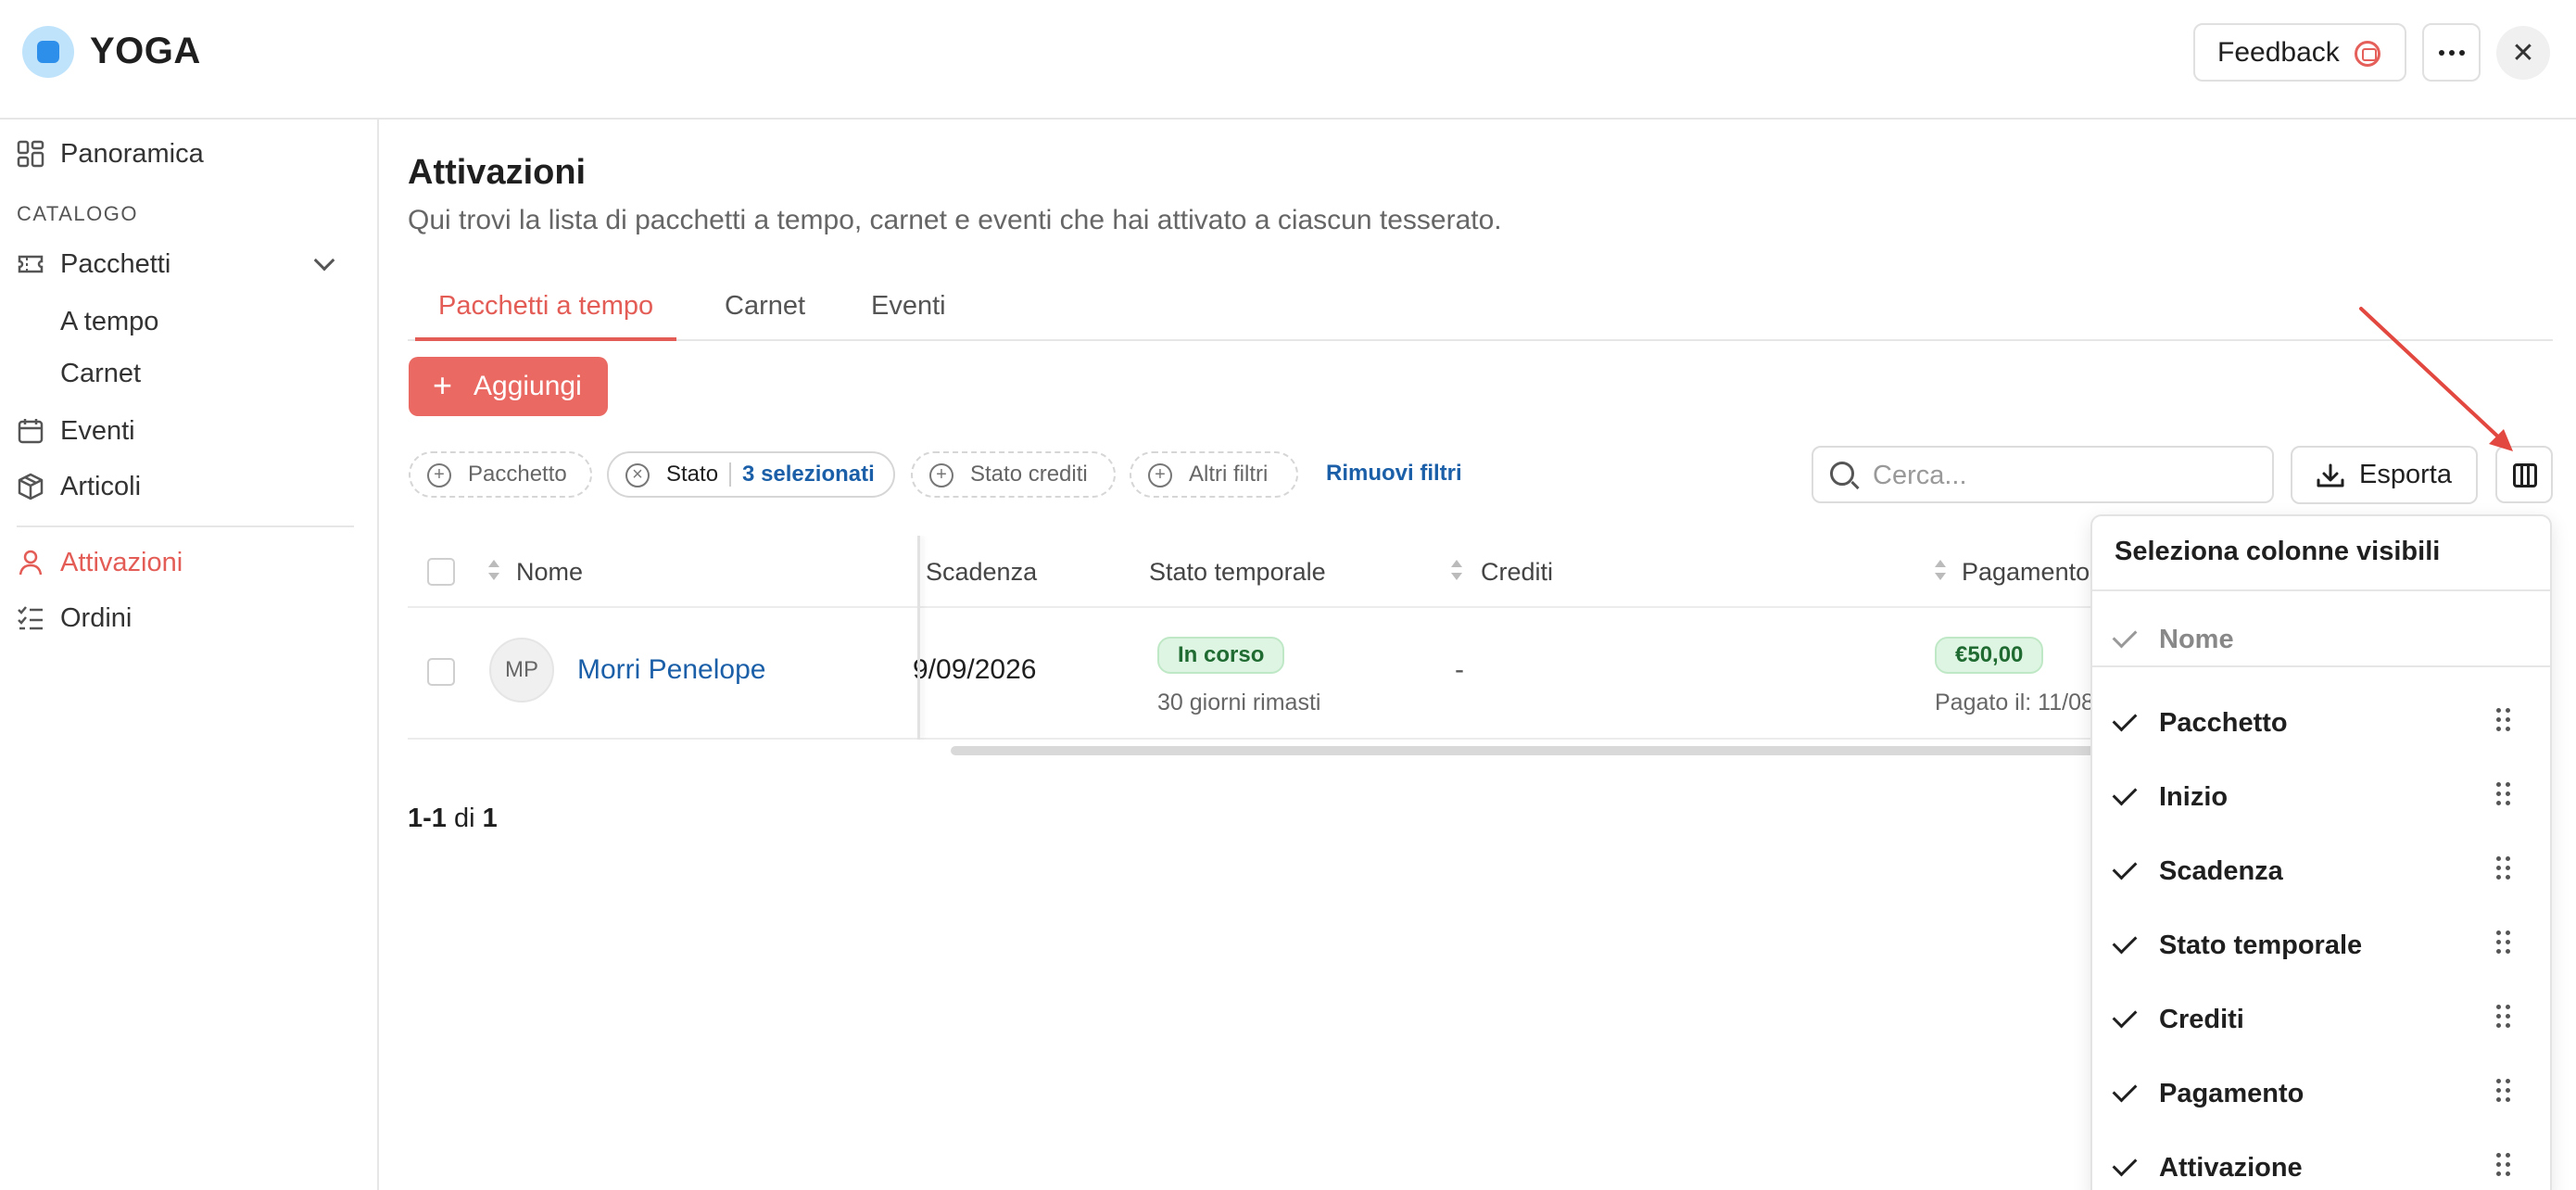  Describe the element at coordinates (497, 172) in the screenshot. I see `page-title: Attivazioni` at that location.